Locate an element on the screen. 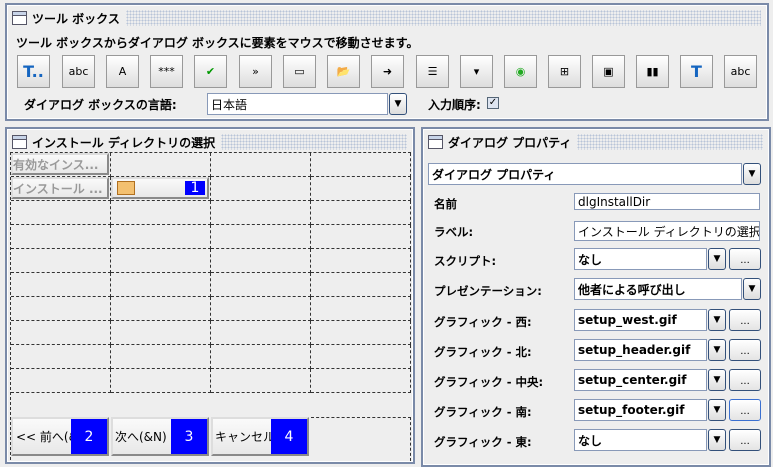 This screenshot has width=773, height=467. property-text-input: dlgInstallDir is located at coordinates (667, 201).